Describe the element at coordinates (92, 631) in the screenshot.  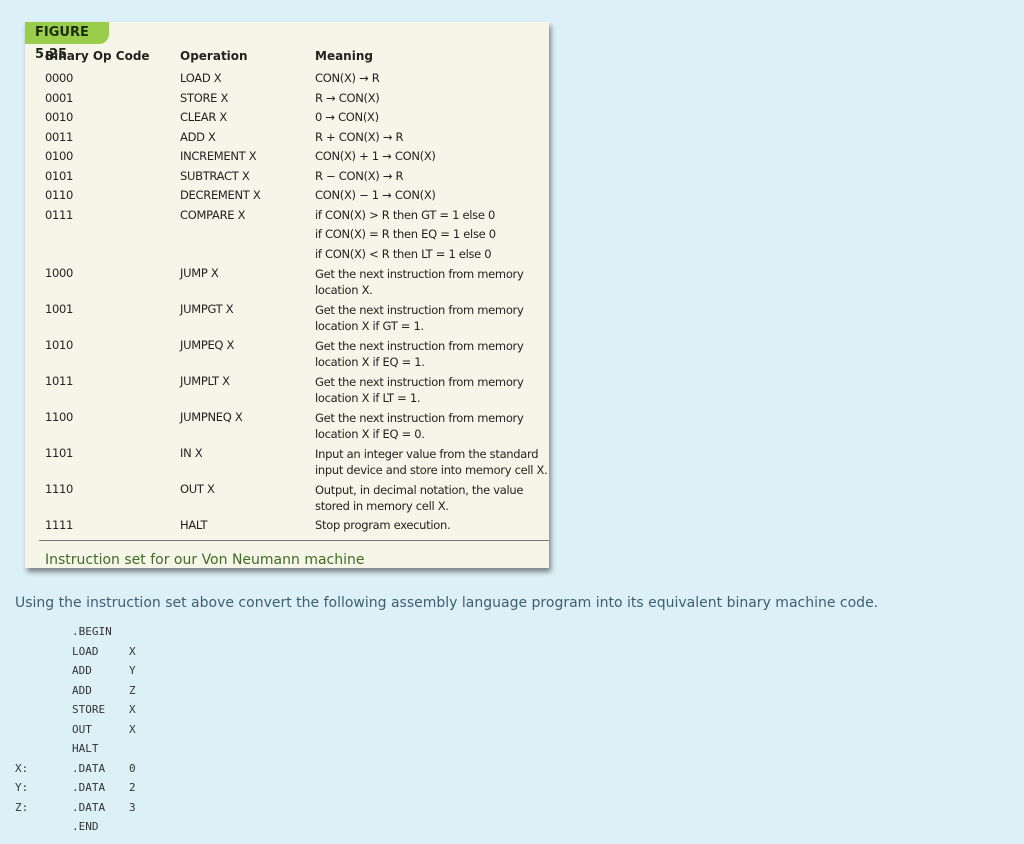
I see `code-op: .BEGIN` at that location.